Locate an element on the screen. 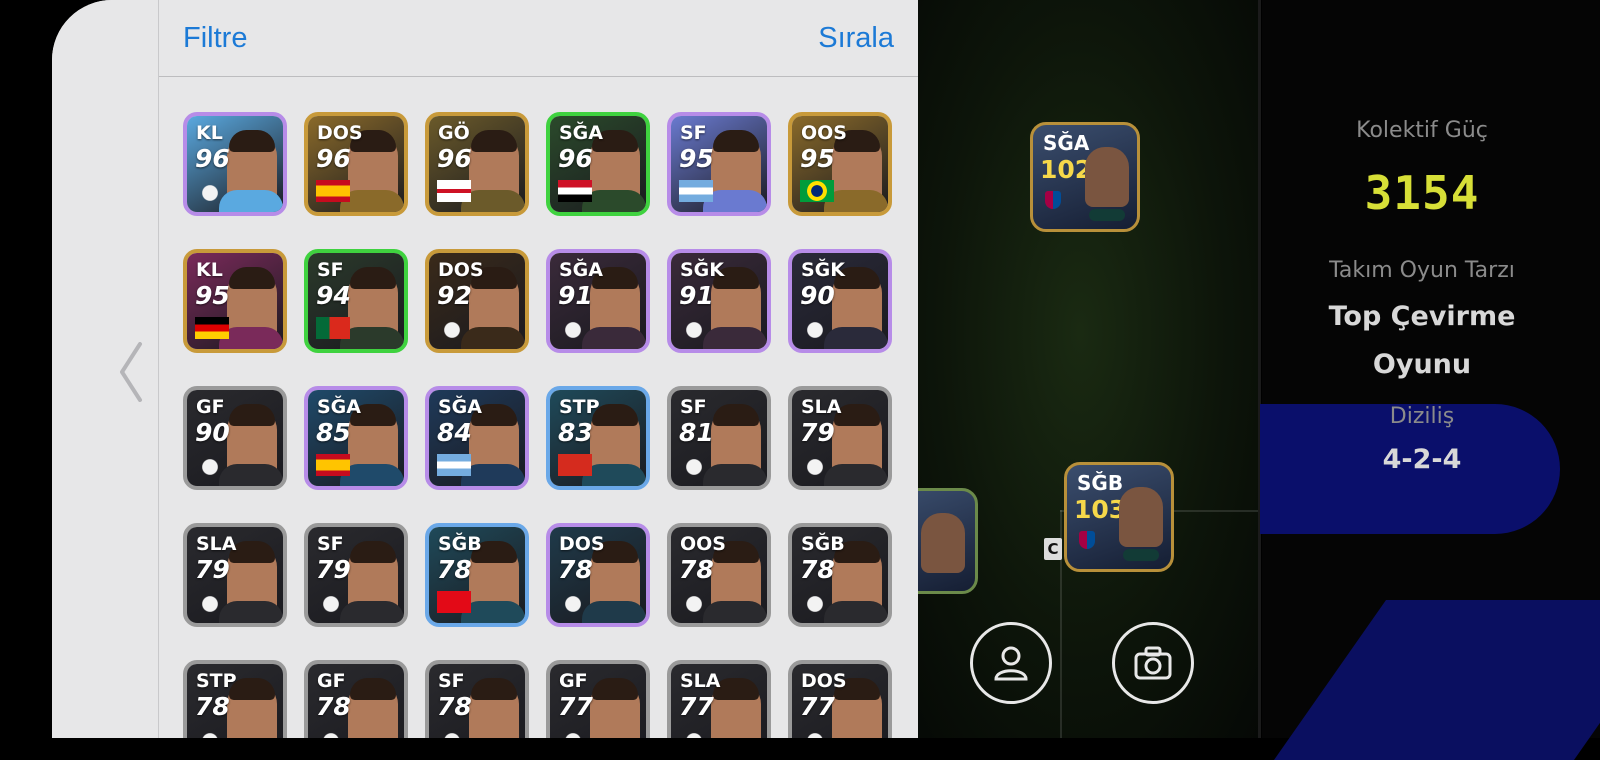  player-card: SF 78 is located at coordinates (477, 699).